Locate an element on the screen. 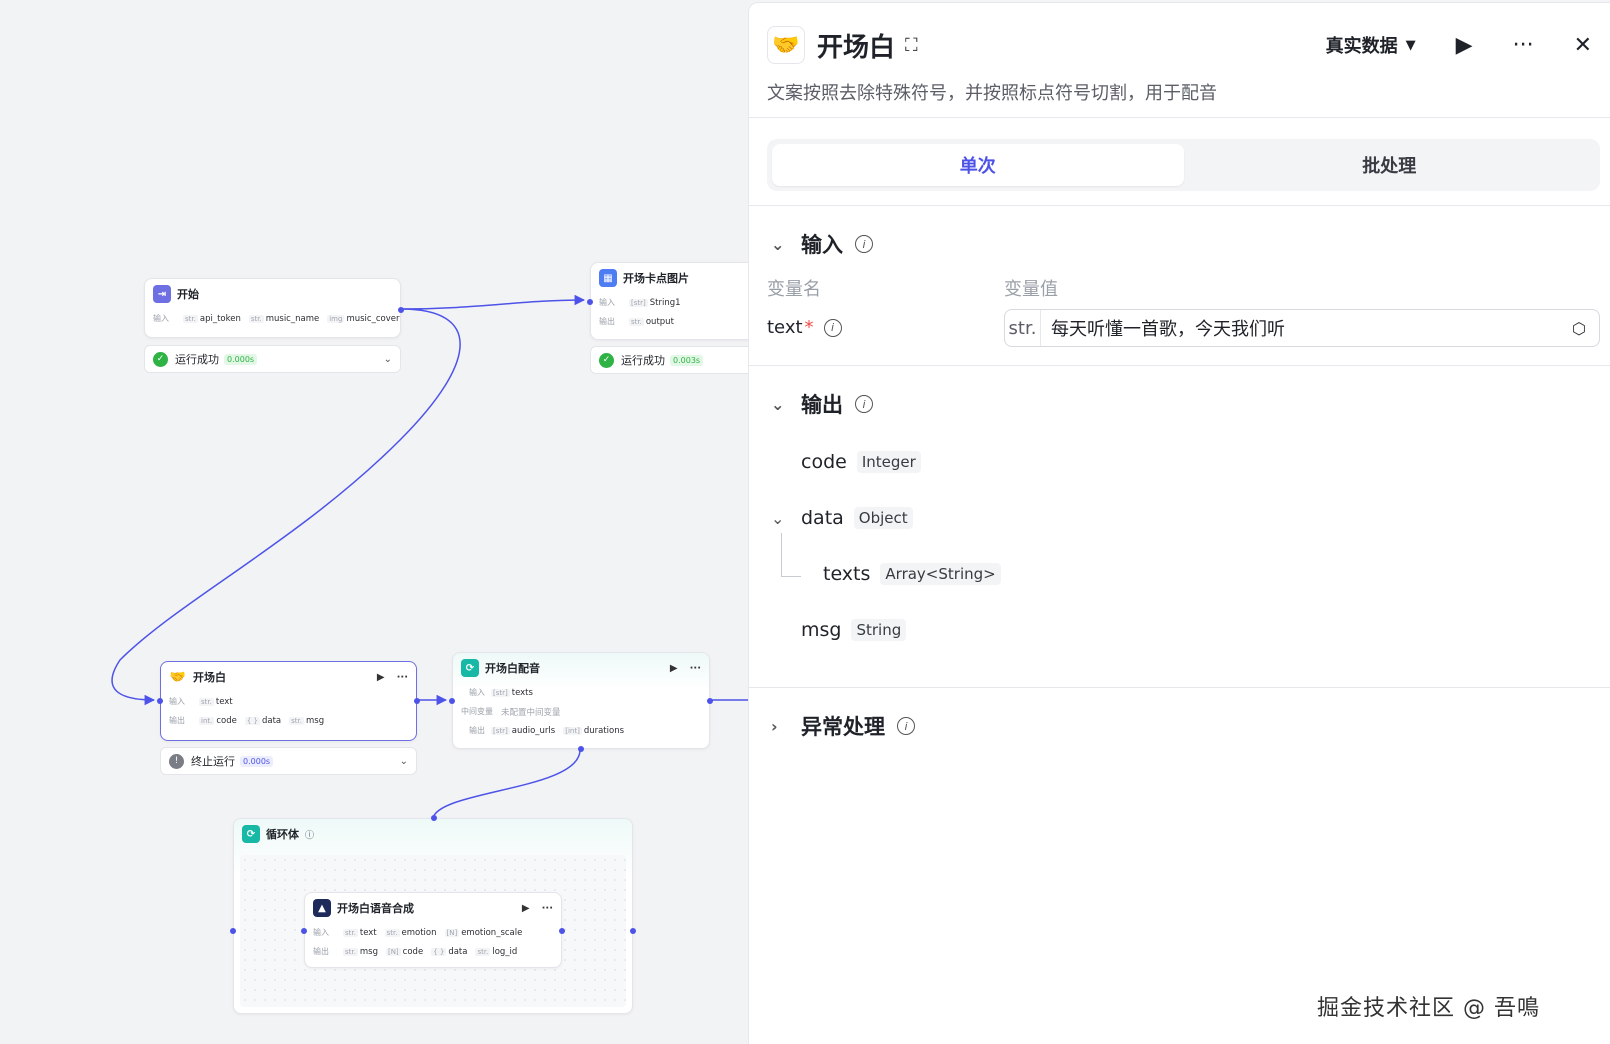  error-section-header: › 异常处理 i is located at coordinates (843, 726).